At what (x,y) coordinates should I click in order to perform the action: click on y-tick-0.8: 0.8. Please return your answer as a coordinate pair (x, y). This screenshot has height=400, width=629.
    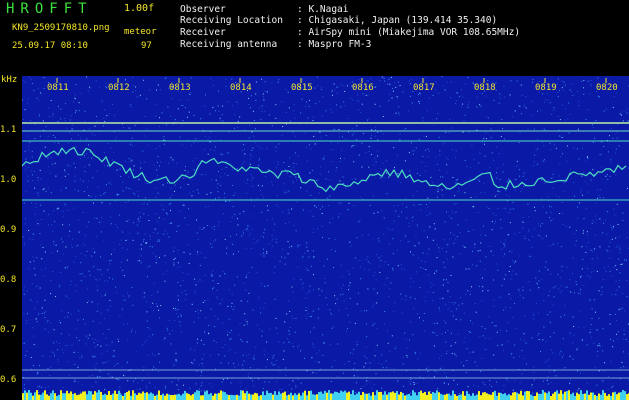
    Looking at the image, I should click on (8, 280).